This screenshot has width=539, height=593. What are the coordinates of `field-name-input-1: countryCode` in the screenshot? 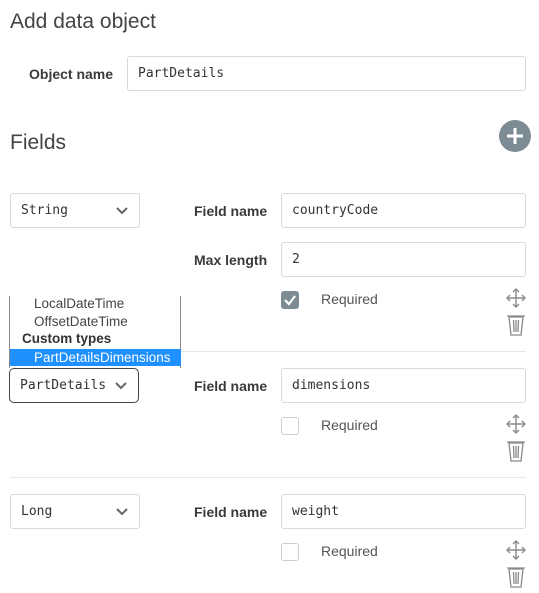 It's located at (403, 210).